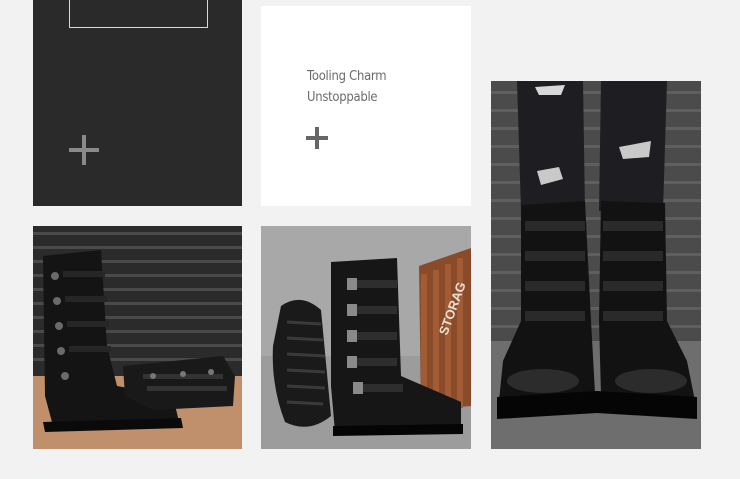  Describe the element at coordinates (445, 329) in the screenshot. I see `wooden-crate: STORAG` at that location.